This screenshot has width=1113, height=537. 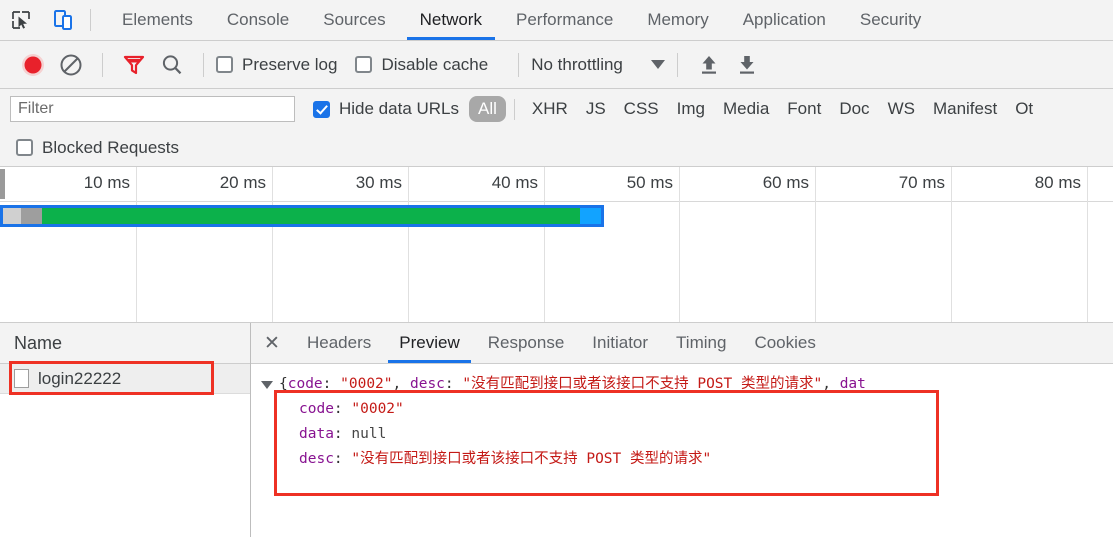 What do you see at coordinates (435, 64) in the screenshot?
I see `disable-cache-label: Disable cache` at bounding box center [435, 64].